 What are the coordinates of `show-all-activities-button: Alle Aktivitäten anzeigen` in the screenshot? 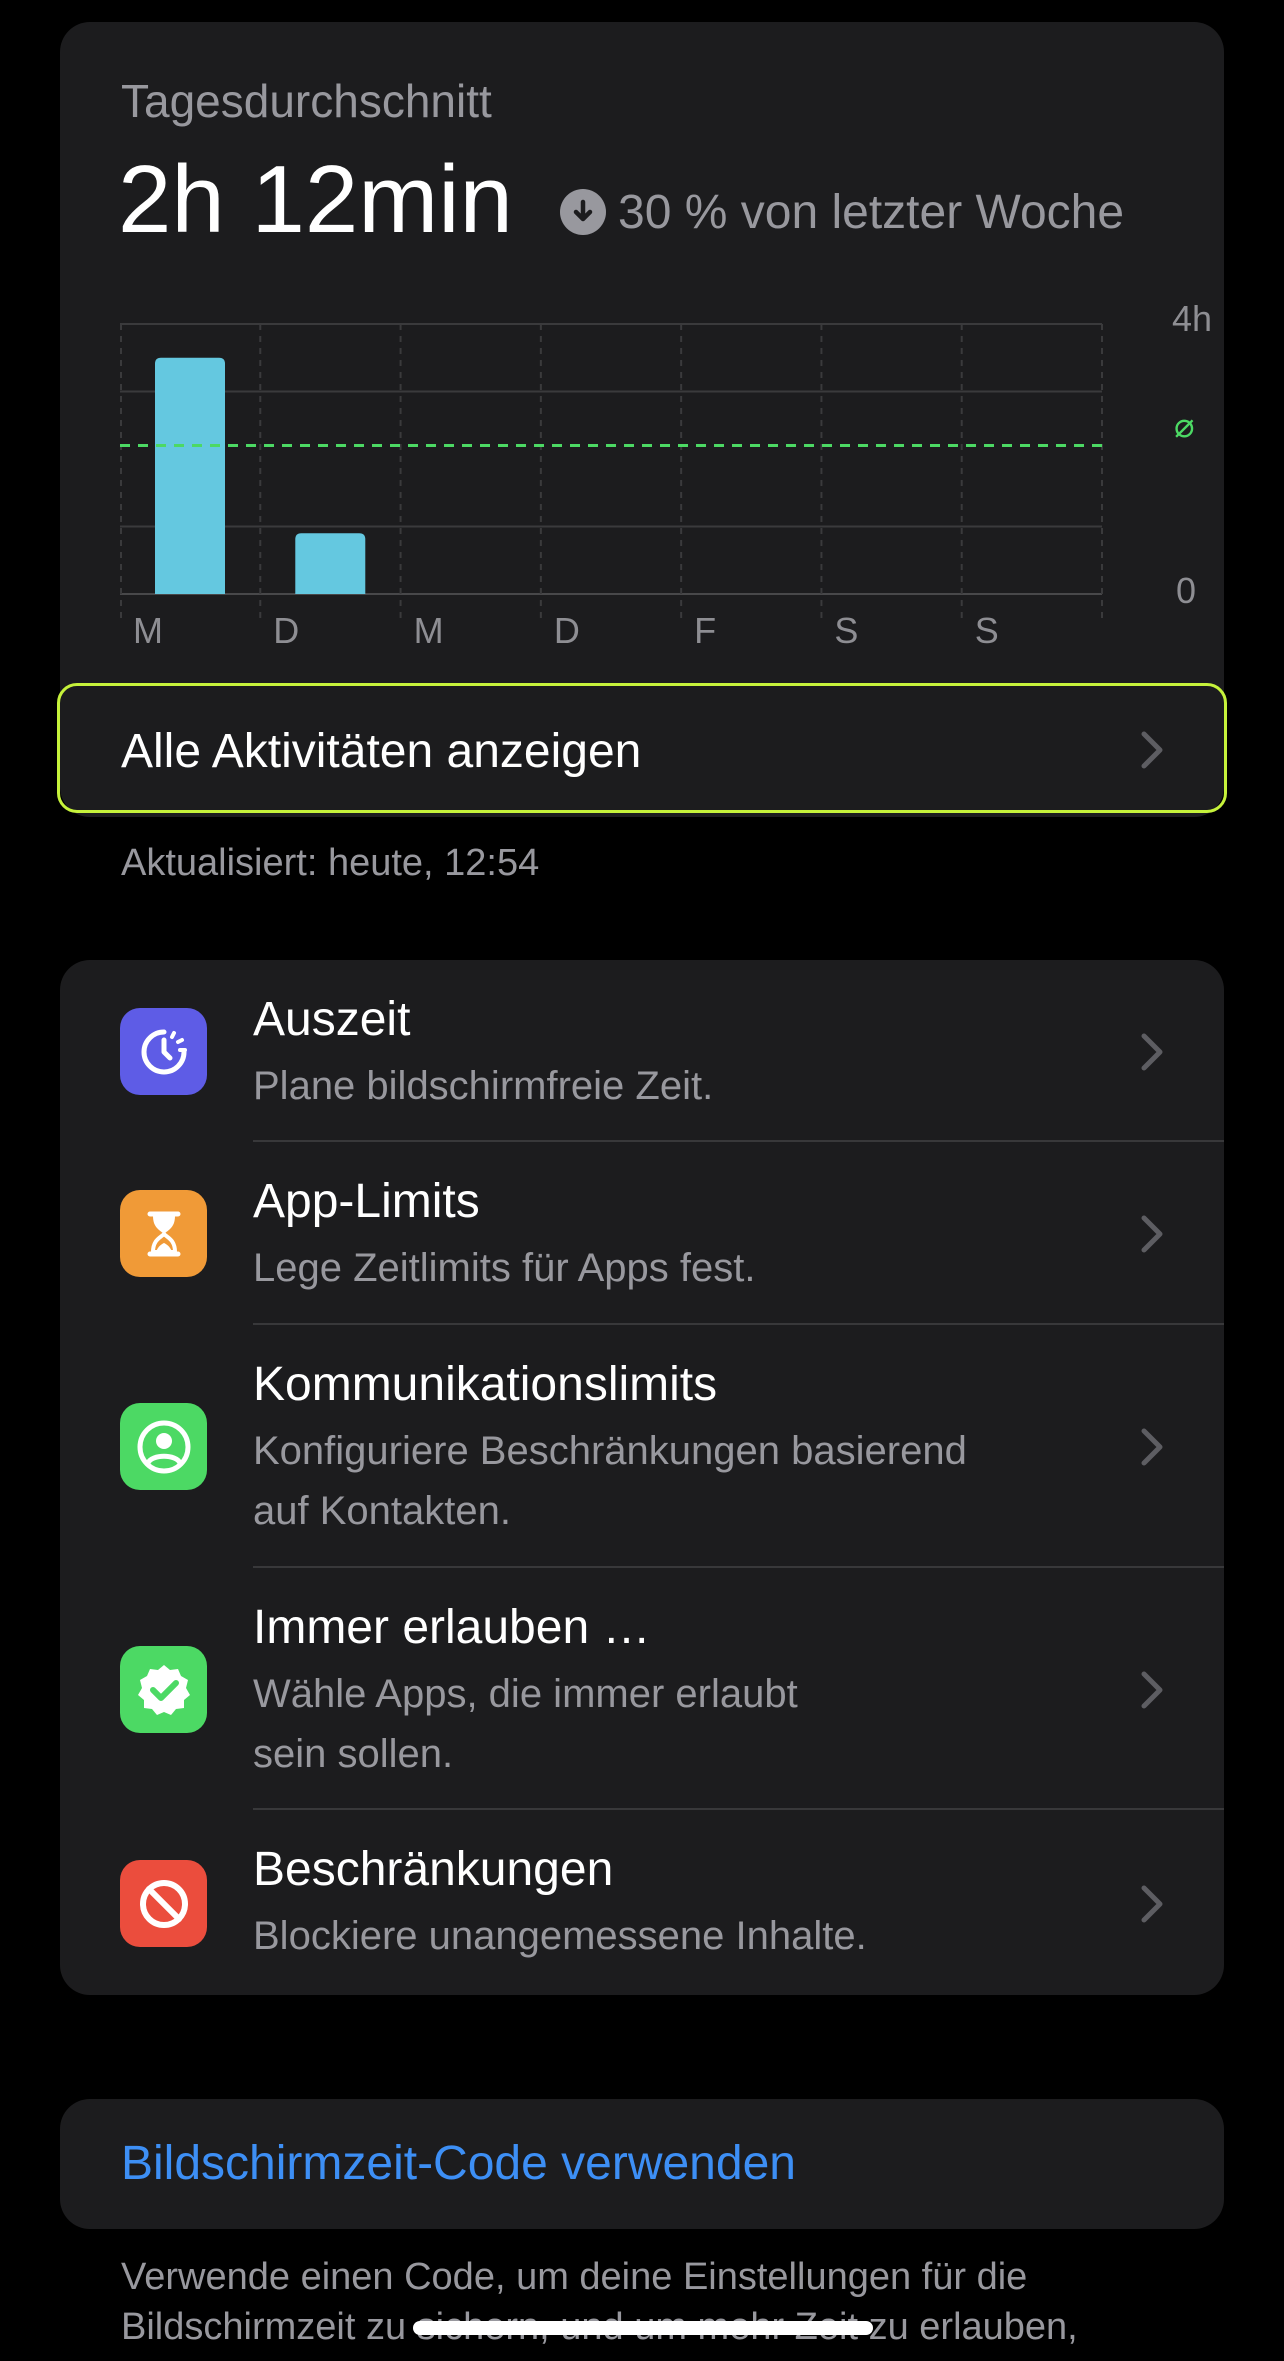 It's located at (642, 748).